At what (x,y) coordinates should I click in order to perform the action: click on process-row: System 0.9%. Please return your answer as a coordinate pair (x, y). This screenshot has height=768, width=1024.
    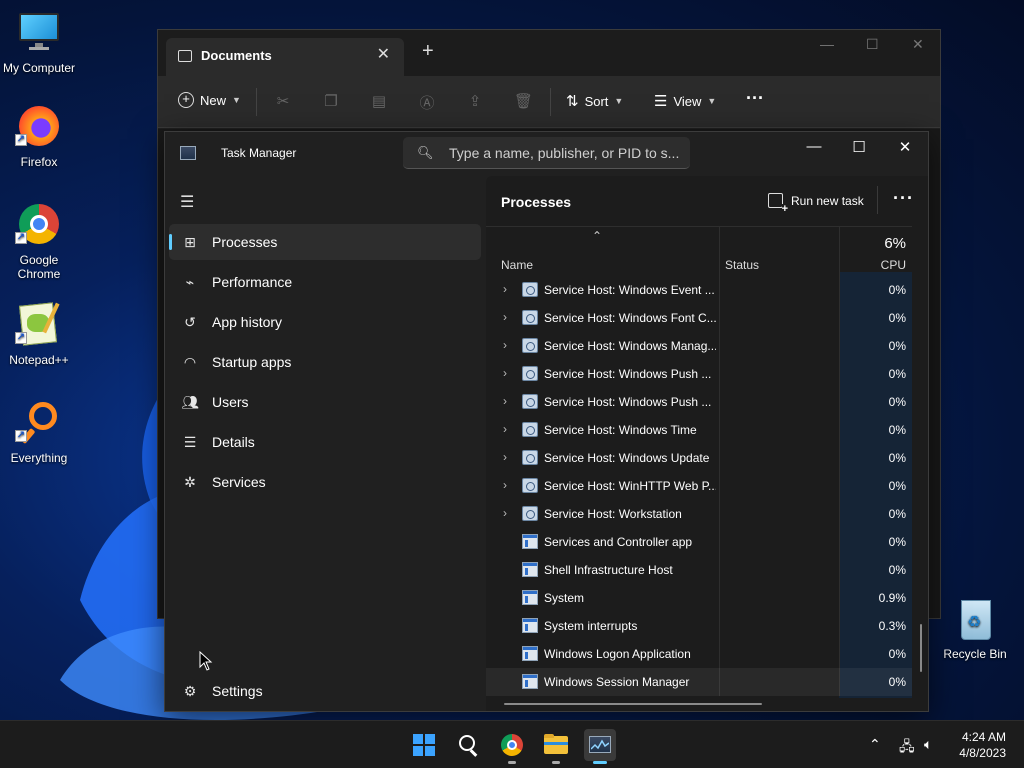
    Looking at the image, I should click on (699, 598).